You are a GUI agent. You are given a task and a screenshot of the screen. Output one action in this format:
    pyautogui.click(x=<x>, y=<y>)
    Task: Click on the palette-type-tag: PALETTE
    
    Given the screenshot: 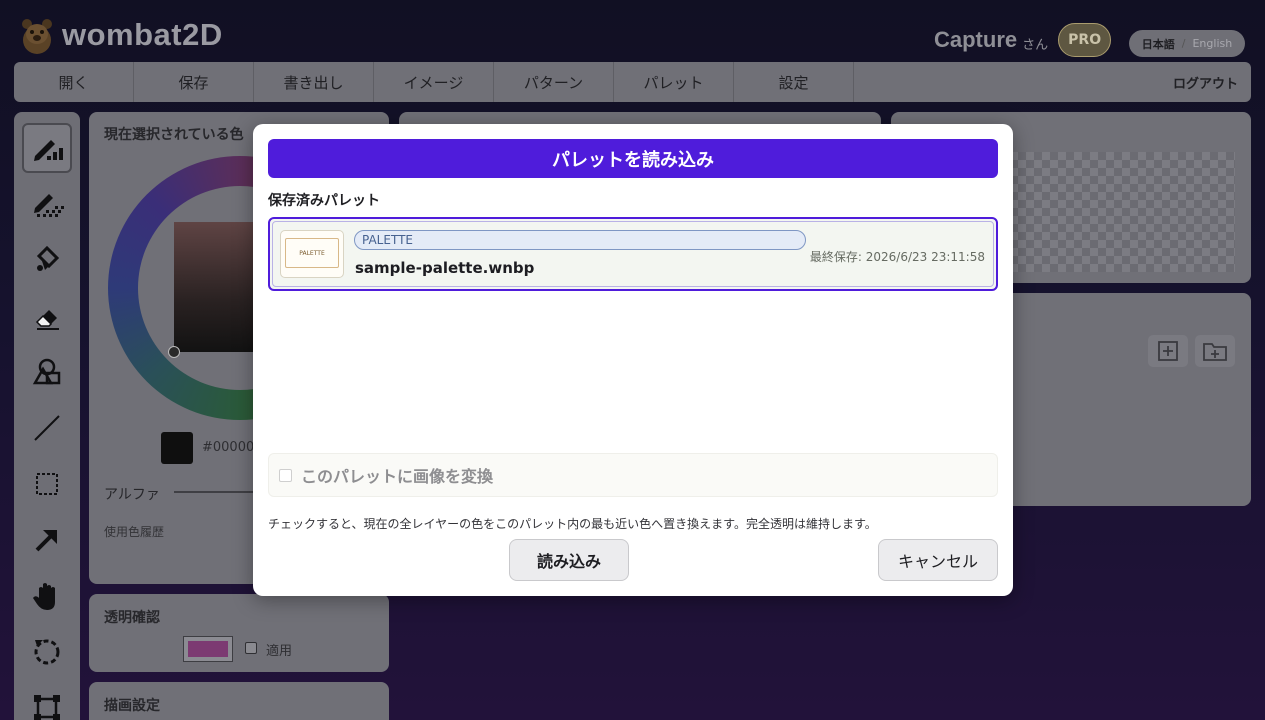 What is the action you would take?
    pyautogui.click(x=580, y=240)
    